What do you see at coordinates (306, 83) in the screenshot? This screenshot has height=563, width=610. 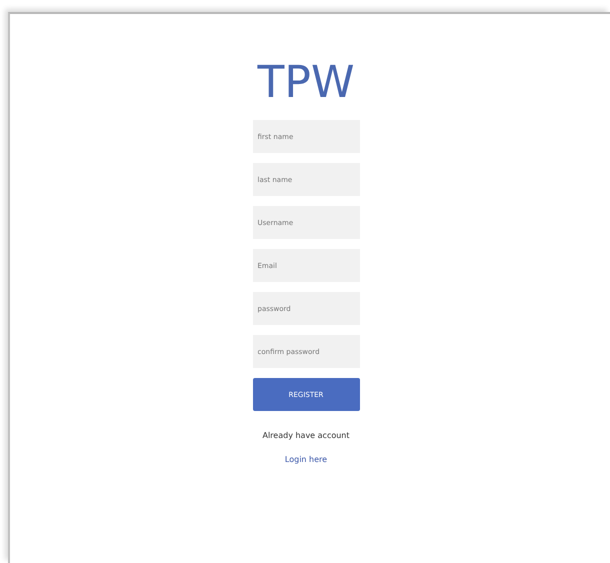 I see `logo-text: TPW` at bounding box center [306, 83].